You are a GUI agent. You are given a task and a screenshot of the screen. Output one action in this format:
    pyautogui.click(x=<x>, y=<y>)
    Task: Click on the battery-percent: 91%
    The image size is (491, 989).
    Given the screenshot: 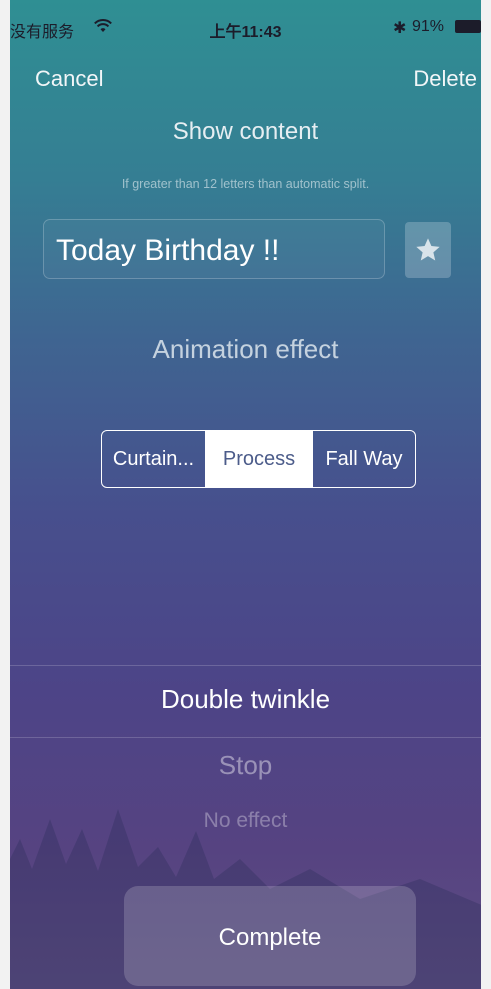 What is the action you would take?
    pyautogui.click(x=428, y=26)
    